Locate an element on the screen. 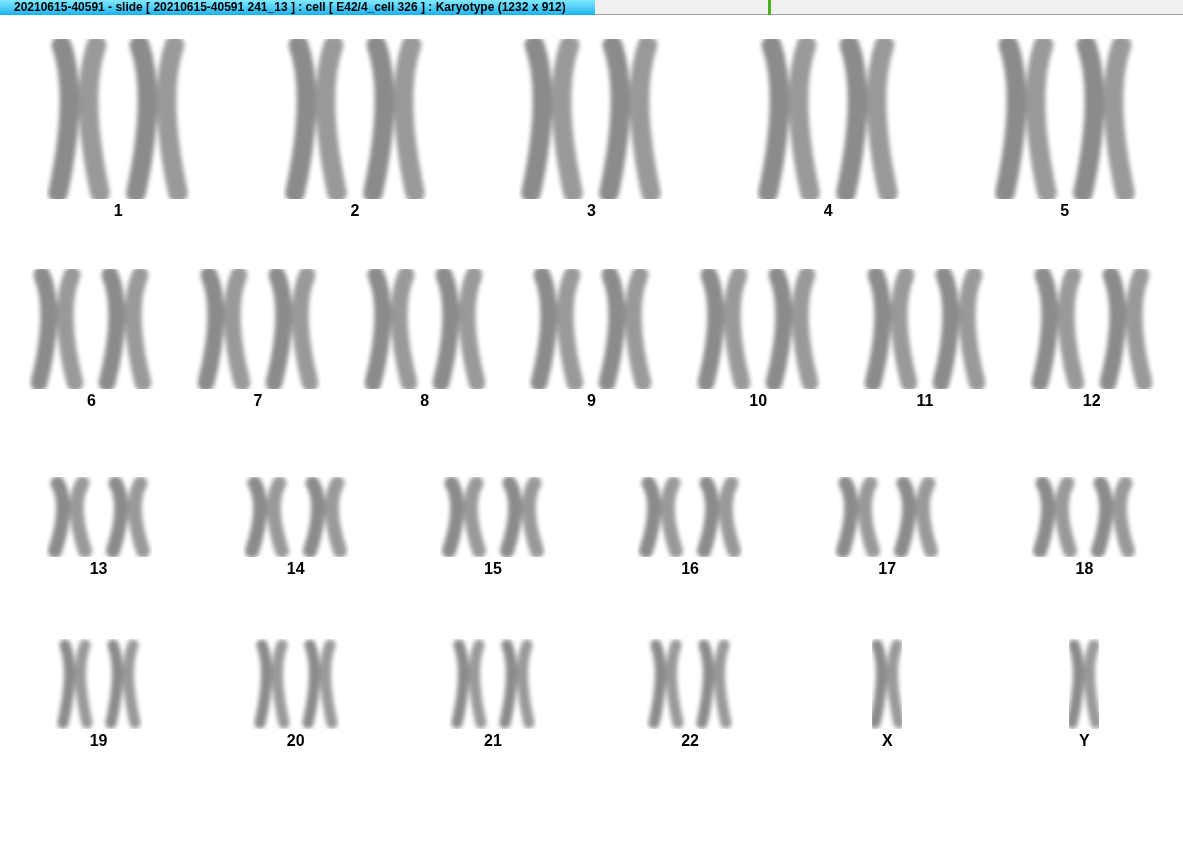 This screenshot has height=864, width=1183. chromosome-label: 13 is located at coordinates (98, 569).